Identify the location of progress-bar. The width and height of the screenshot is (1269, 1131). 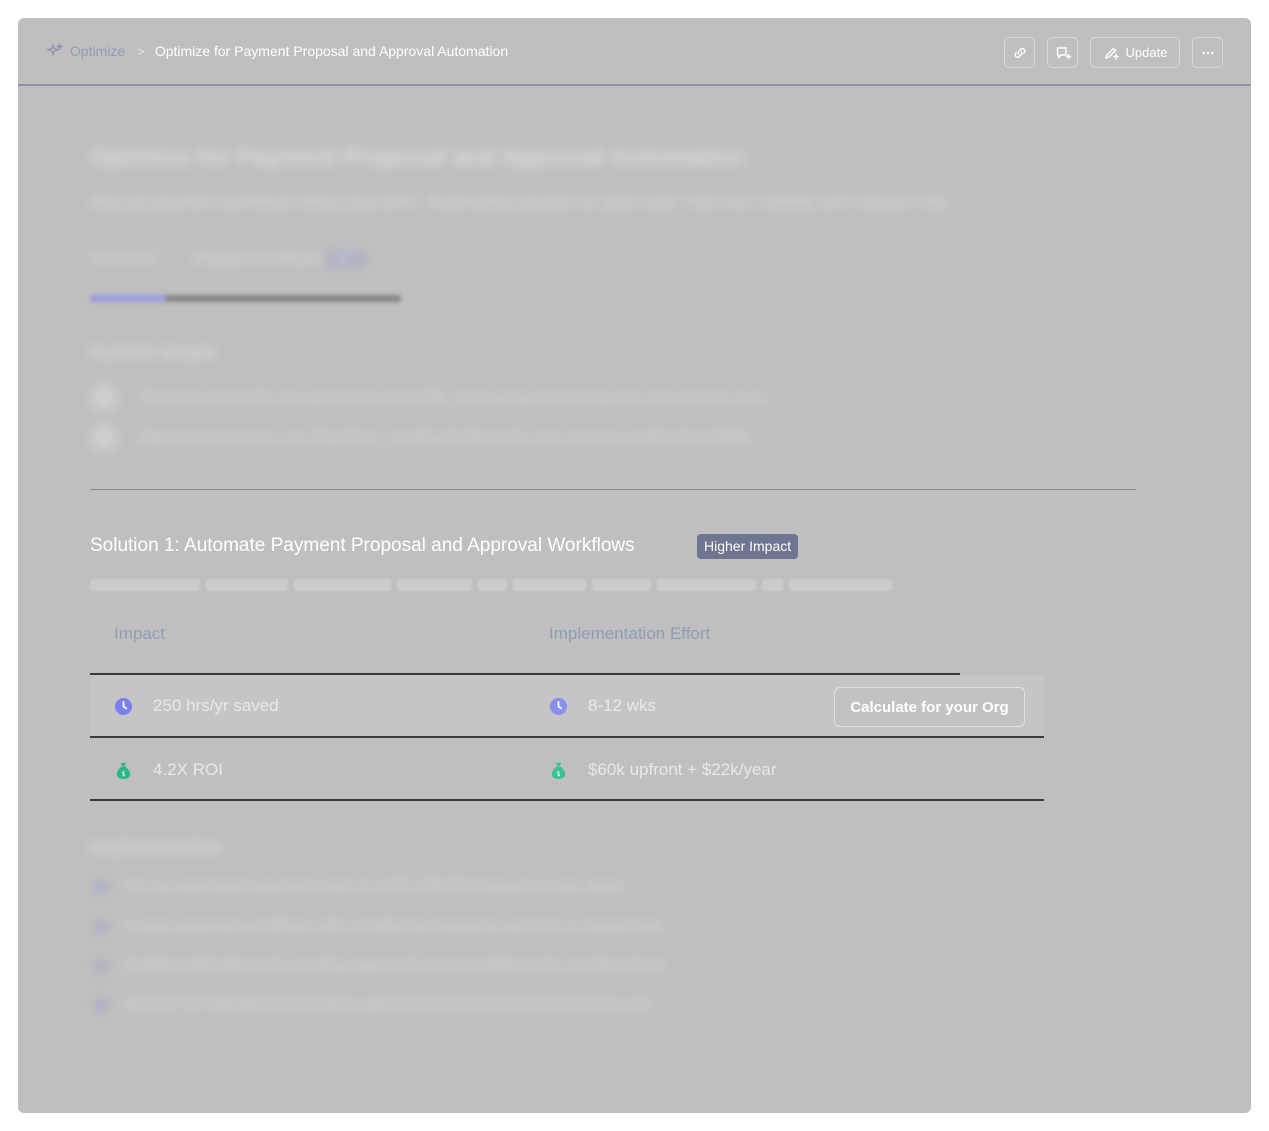
(245, 298).